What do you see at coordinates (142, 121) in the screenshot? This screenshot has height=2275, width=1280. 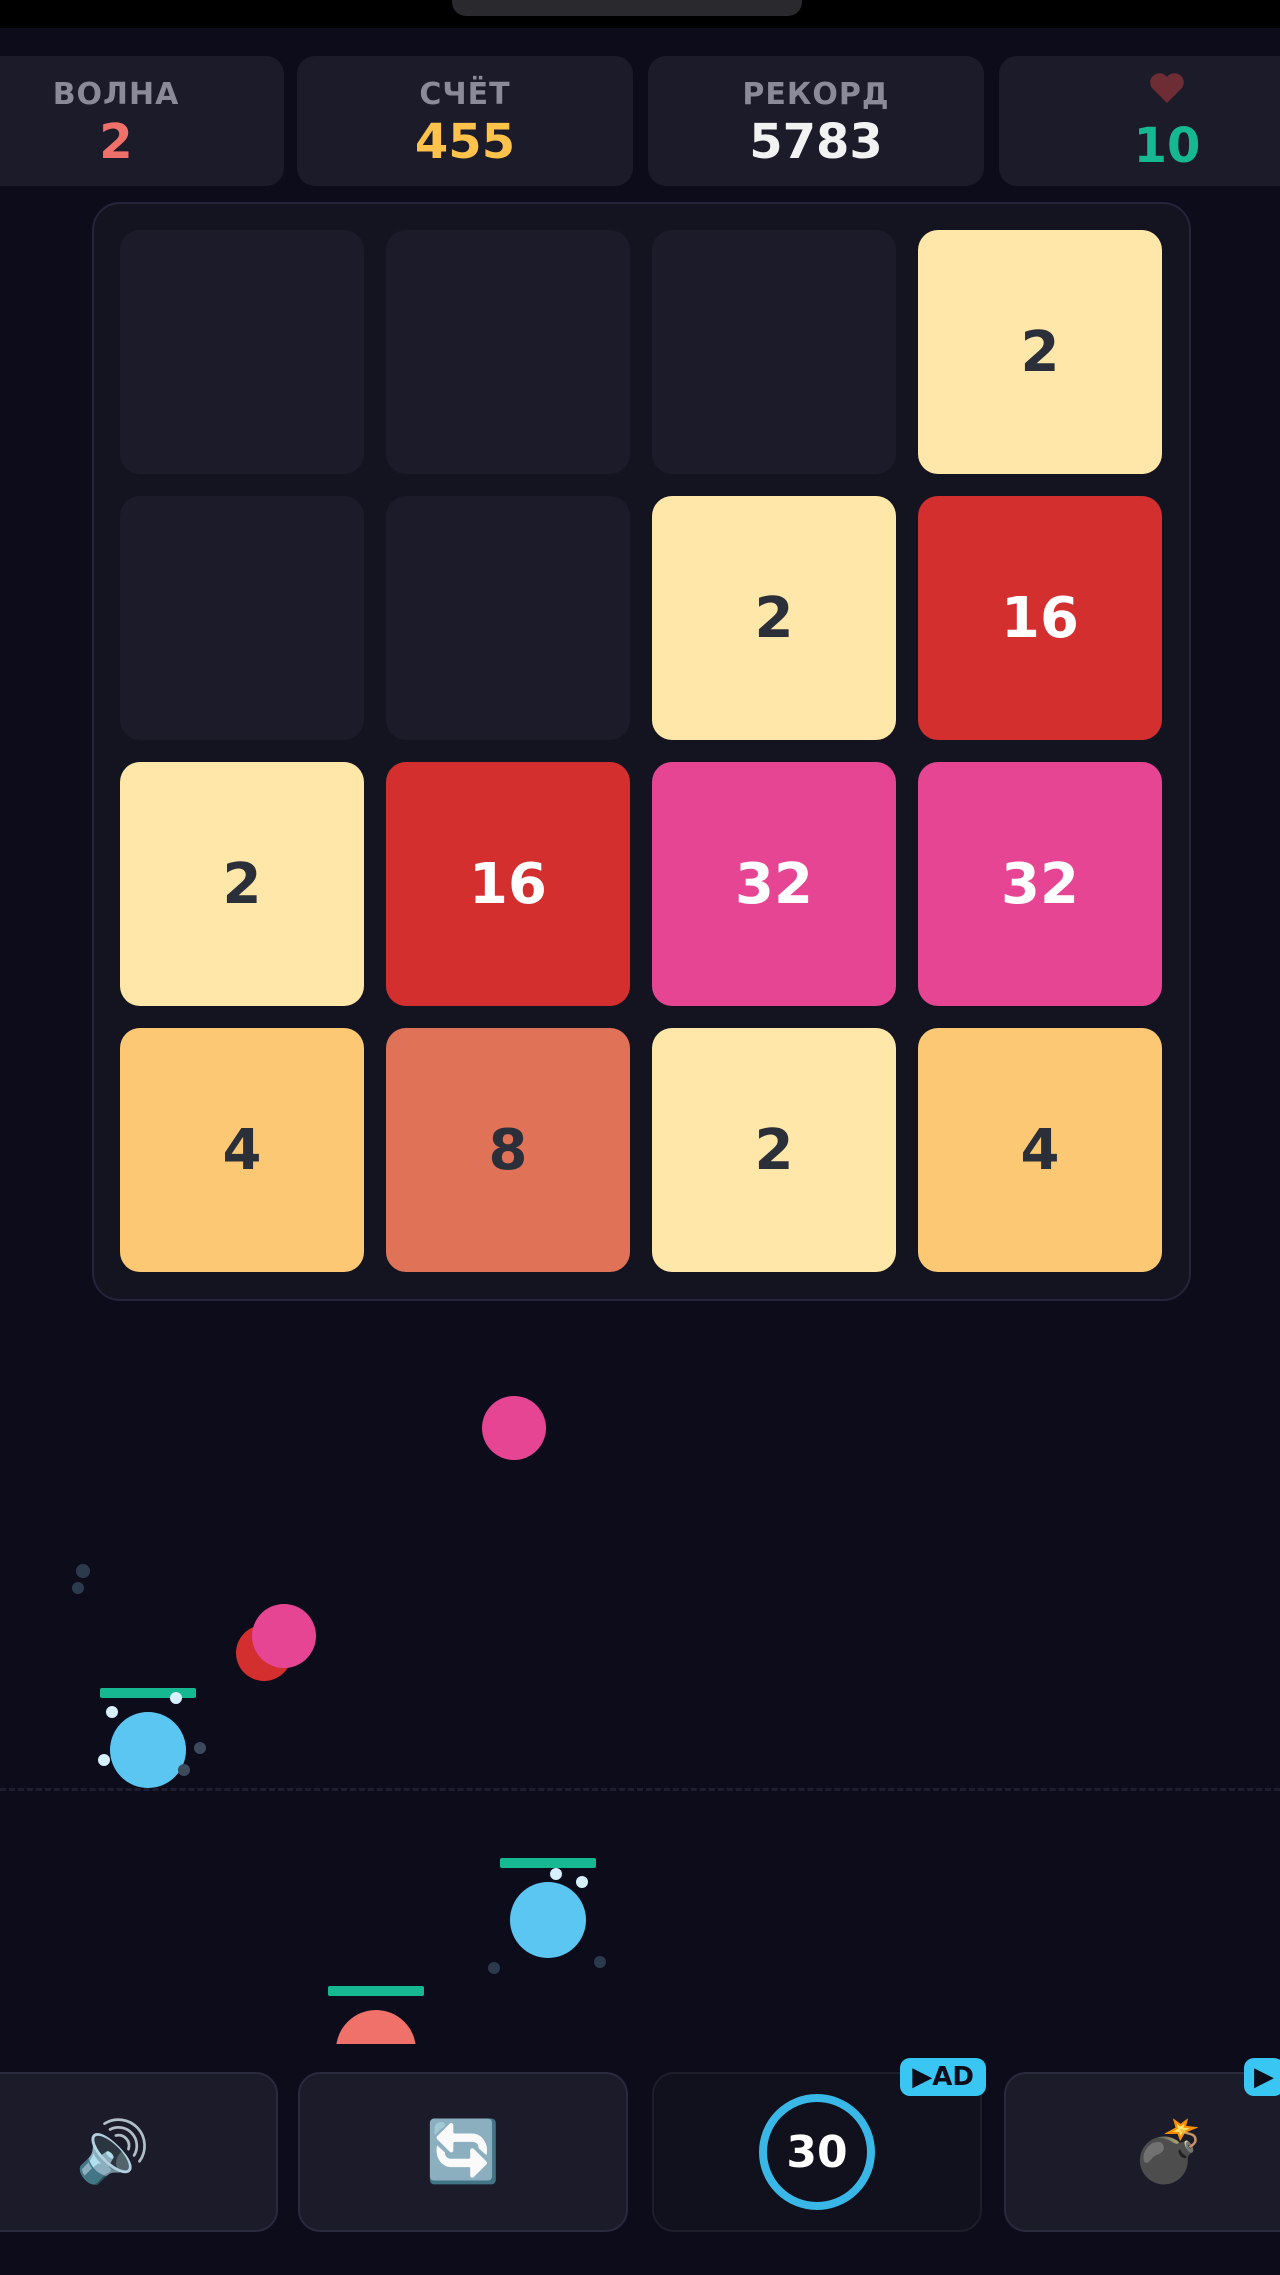 I see `wave-panel: ВОЛНА 2` at bounding box center [142, 121].